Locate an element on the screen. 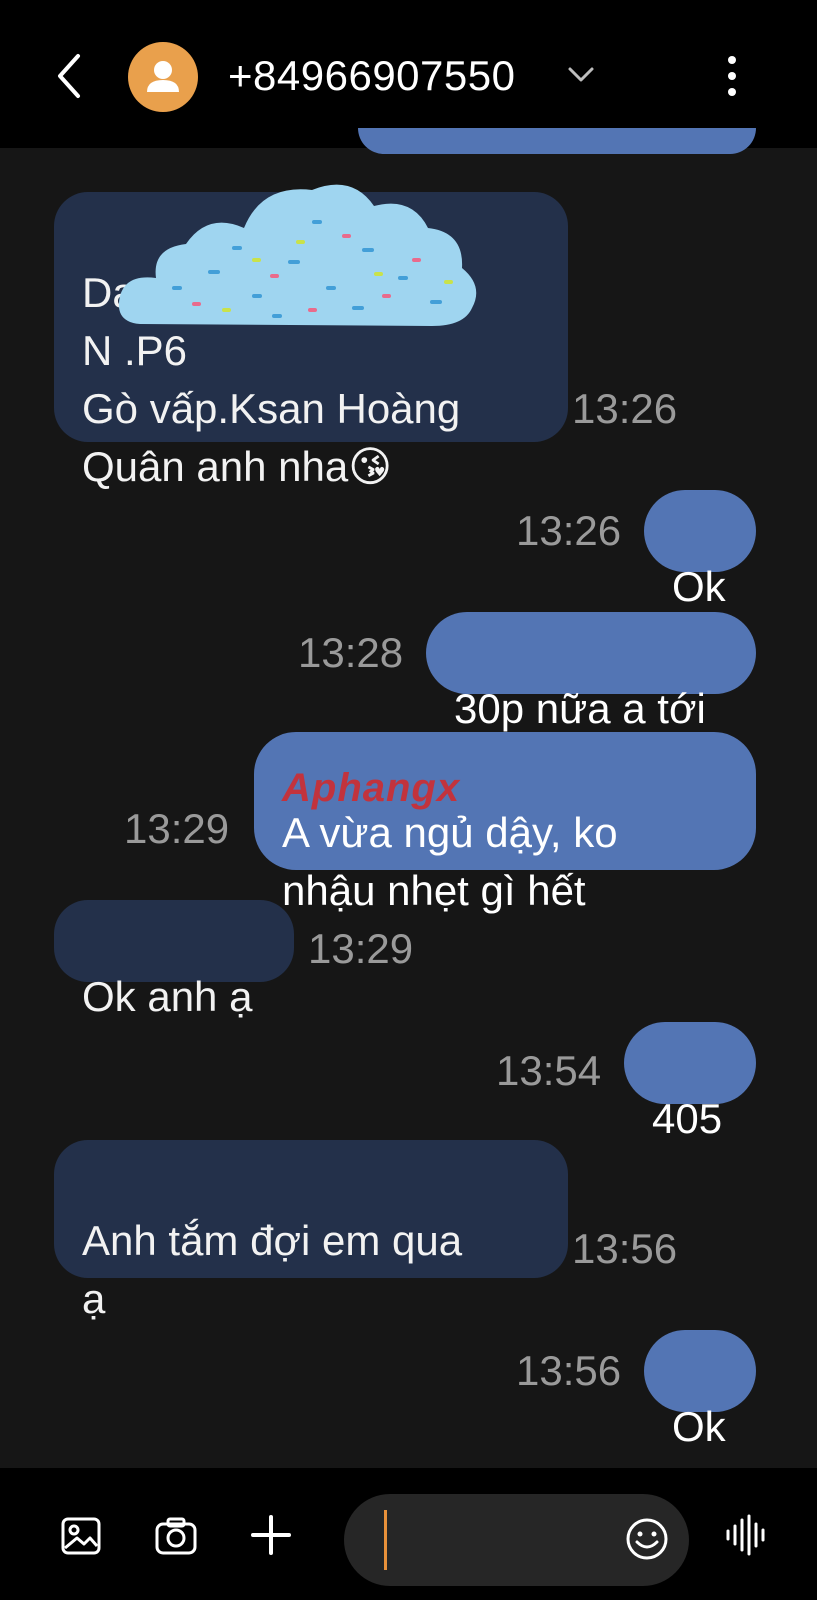 The height and width of the screenshot is (1600, 817). emoji-icon is located at coordinates (647, 1539).